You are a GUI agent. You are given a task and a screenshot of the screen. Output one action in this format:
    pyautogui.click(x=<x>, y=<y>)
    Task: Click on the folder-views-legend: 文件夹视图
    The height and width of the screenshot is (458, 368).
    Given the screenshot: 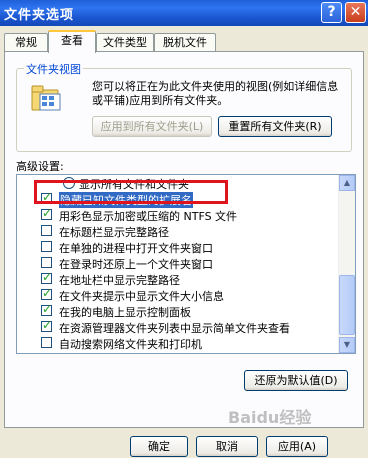 What is the action you would take?
    pyautogui.click(x=53, y=69)
    